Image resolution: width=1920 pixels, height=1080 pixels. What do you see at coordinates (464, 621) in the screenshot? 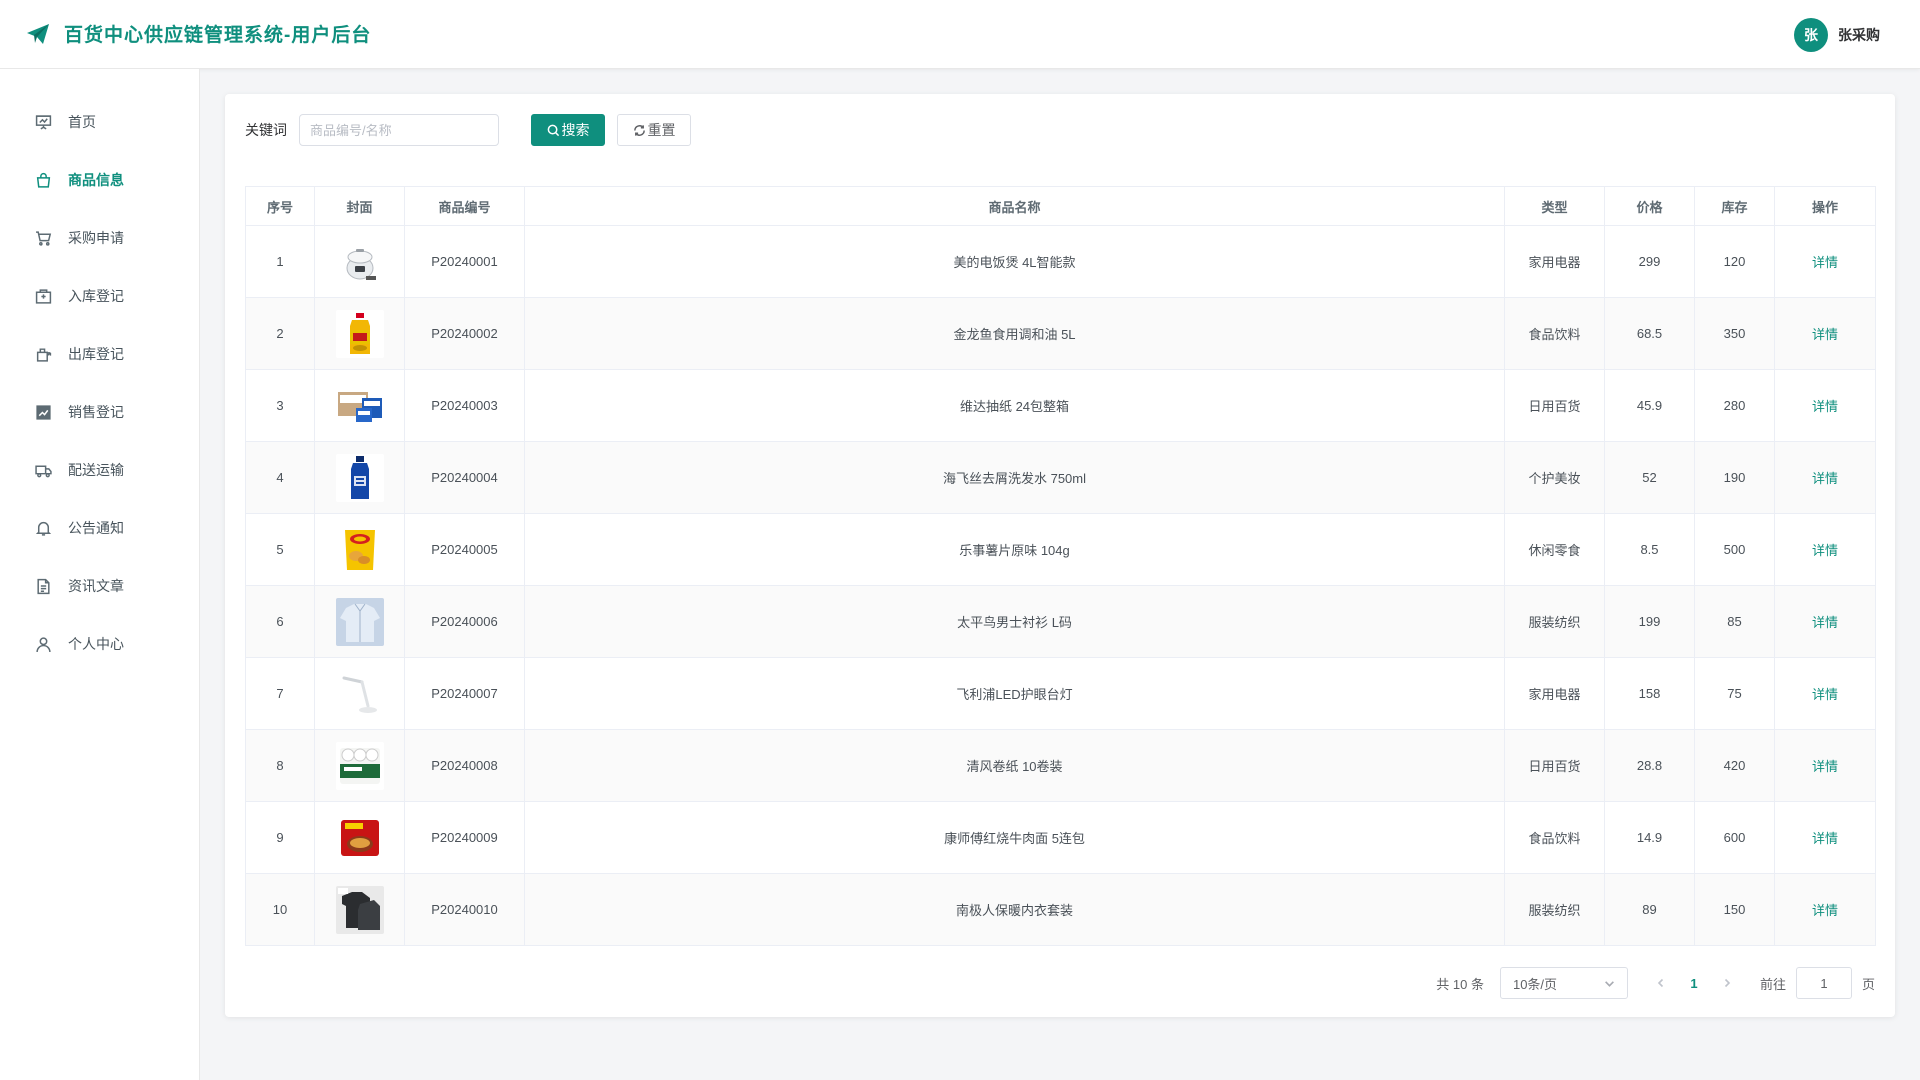
I see `product-code: P20240006` at bounding box center [464, 621].